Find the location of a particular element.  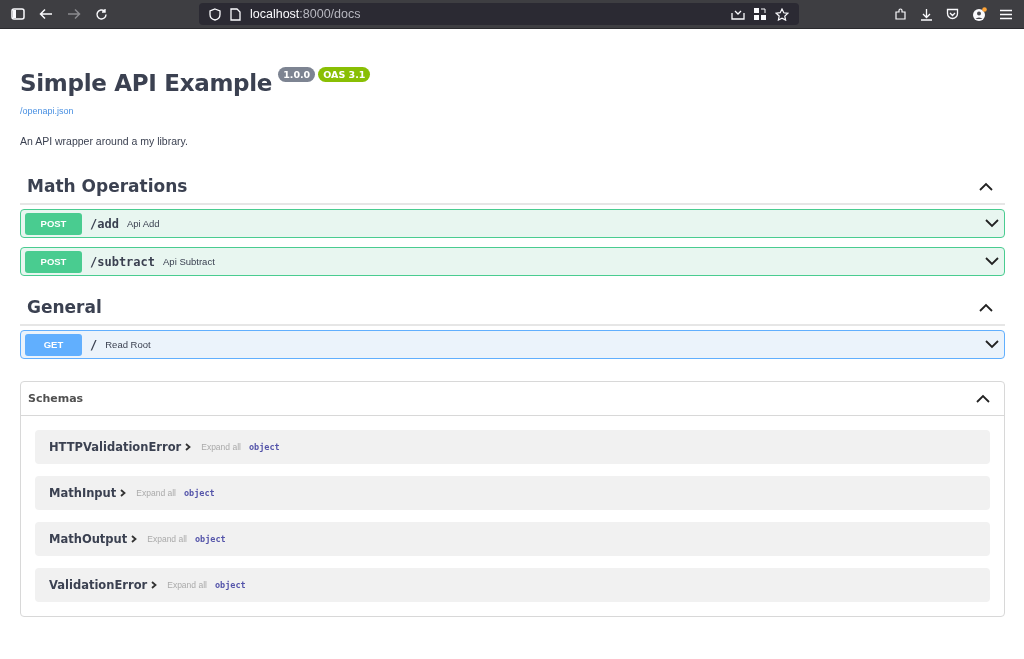

oas-badge: OAS 3.1 is located at coordinates (344, 74).